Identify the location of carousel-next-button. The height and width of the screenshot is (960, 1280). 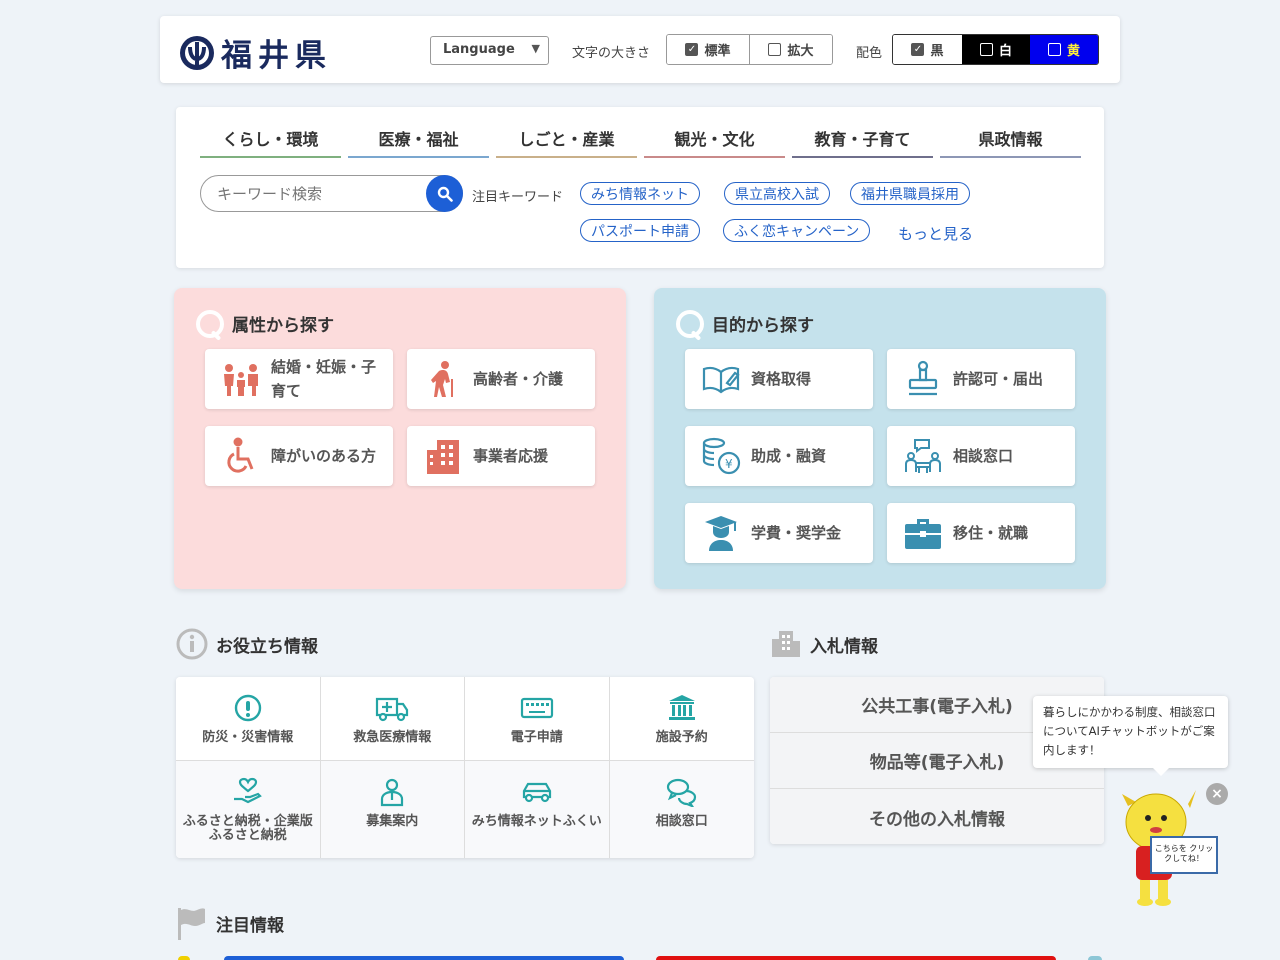
(1095, 958).